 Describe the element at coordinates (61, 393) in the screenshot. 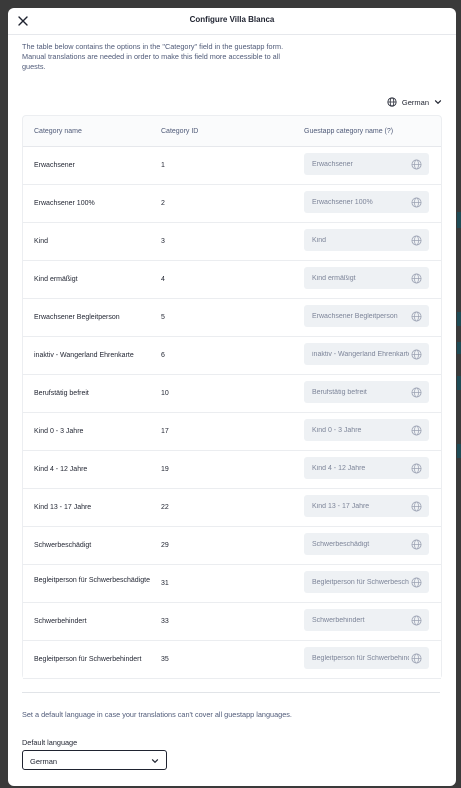

I see `category-name-cell: Berufstätig befreit` at that location.